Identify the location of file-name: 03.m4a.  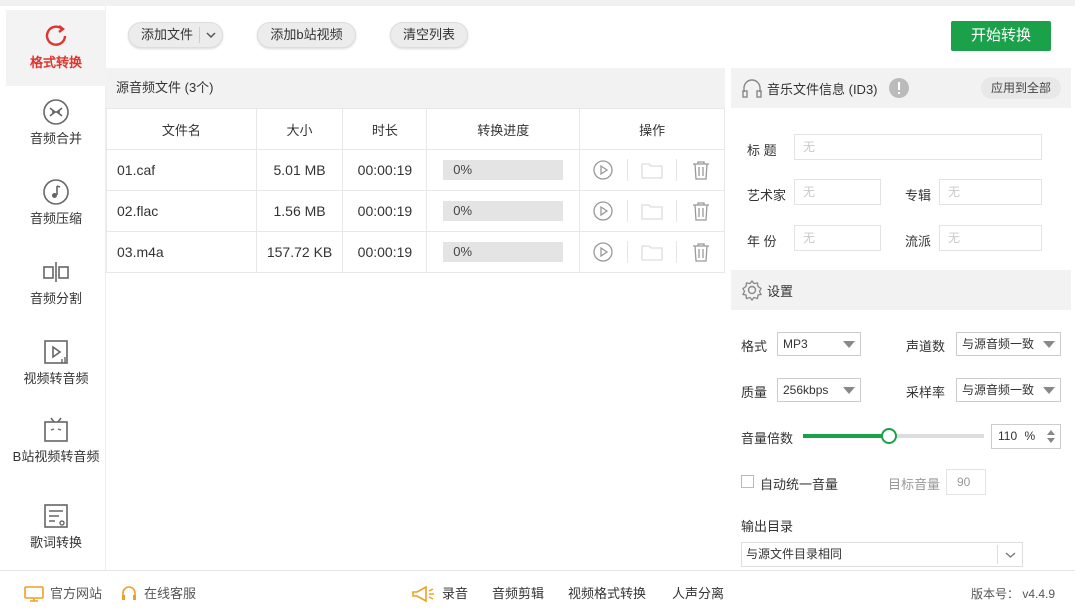
(181, 252).